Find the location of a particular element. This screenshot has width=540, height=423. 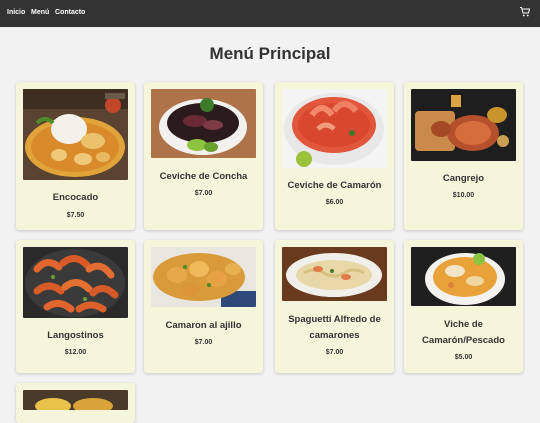

nav-link-inicio: Inicio is located at coordinates (16, 12).